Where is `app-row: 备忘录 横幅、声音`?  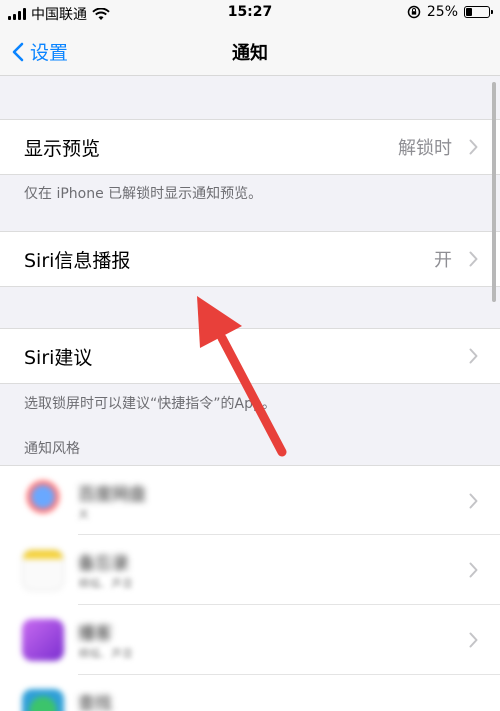 app-row: 备忘录 横幅、声音 is located at coordinates (250, 570).